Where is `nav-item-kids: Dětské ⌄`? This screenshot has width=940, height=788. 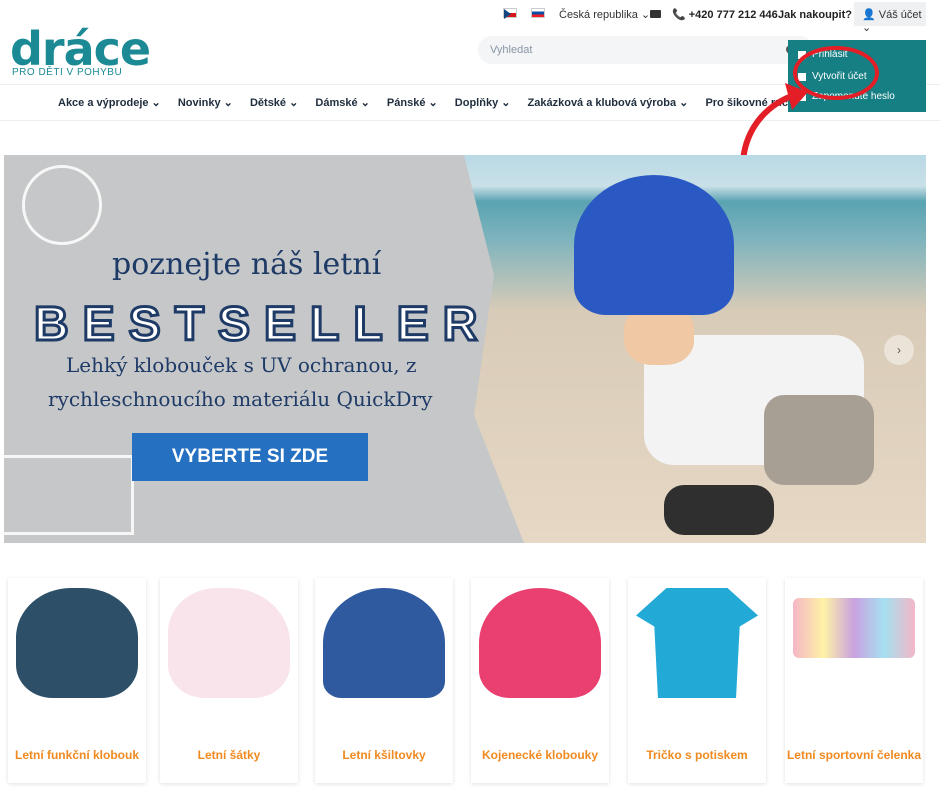
nav-item-kids: Dětské ⌄ is located at coordinates (274, 103).